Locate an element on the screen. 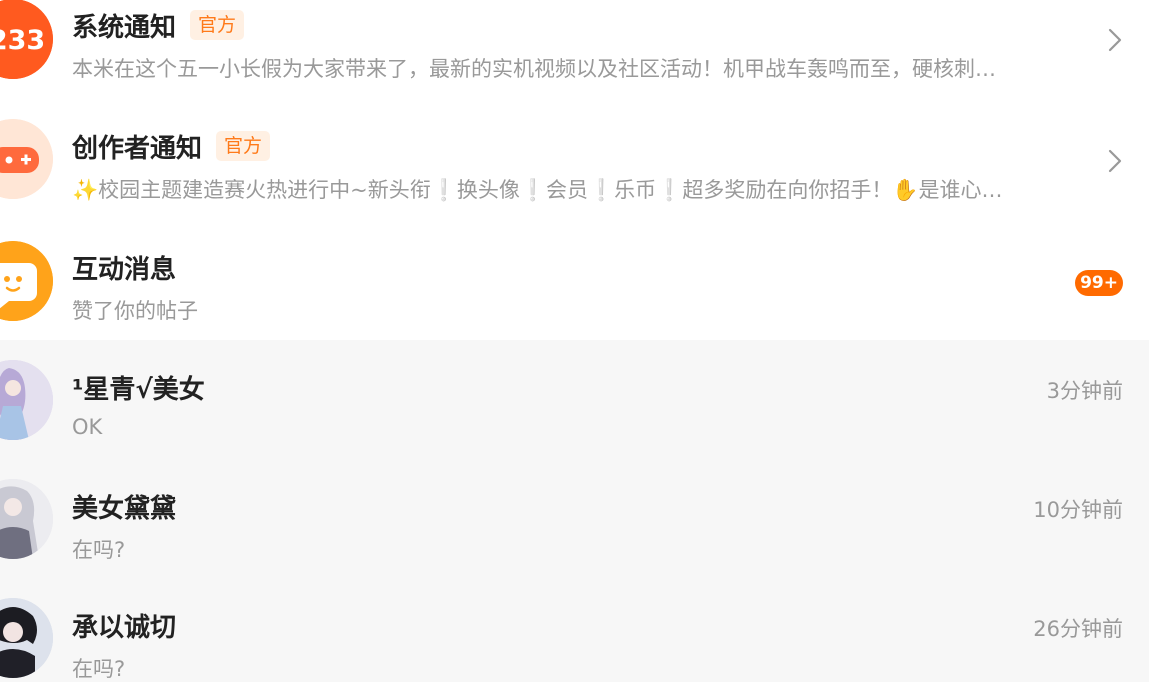 This screenshot has width=1149, height=682. avatar-logo-text: 233 is located at coordinates (22, 40).